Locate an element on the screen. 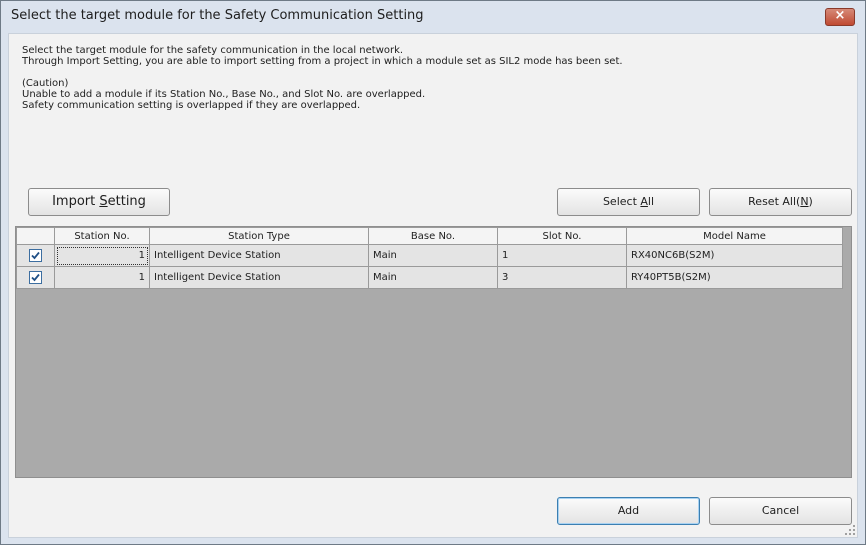  column-header-base-no: Base No. is located at coordinates (433, 236).